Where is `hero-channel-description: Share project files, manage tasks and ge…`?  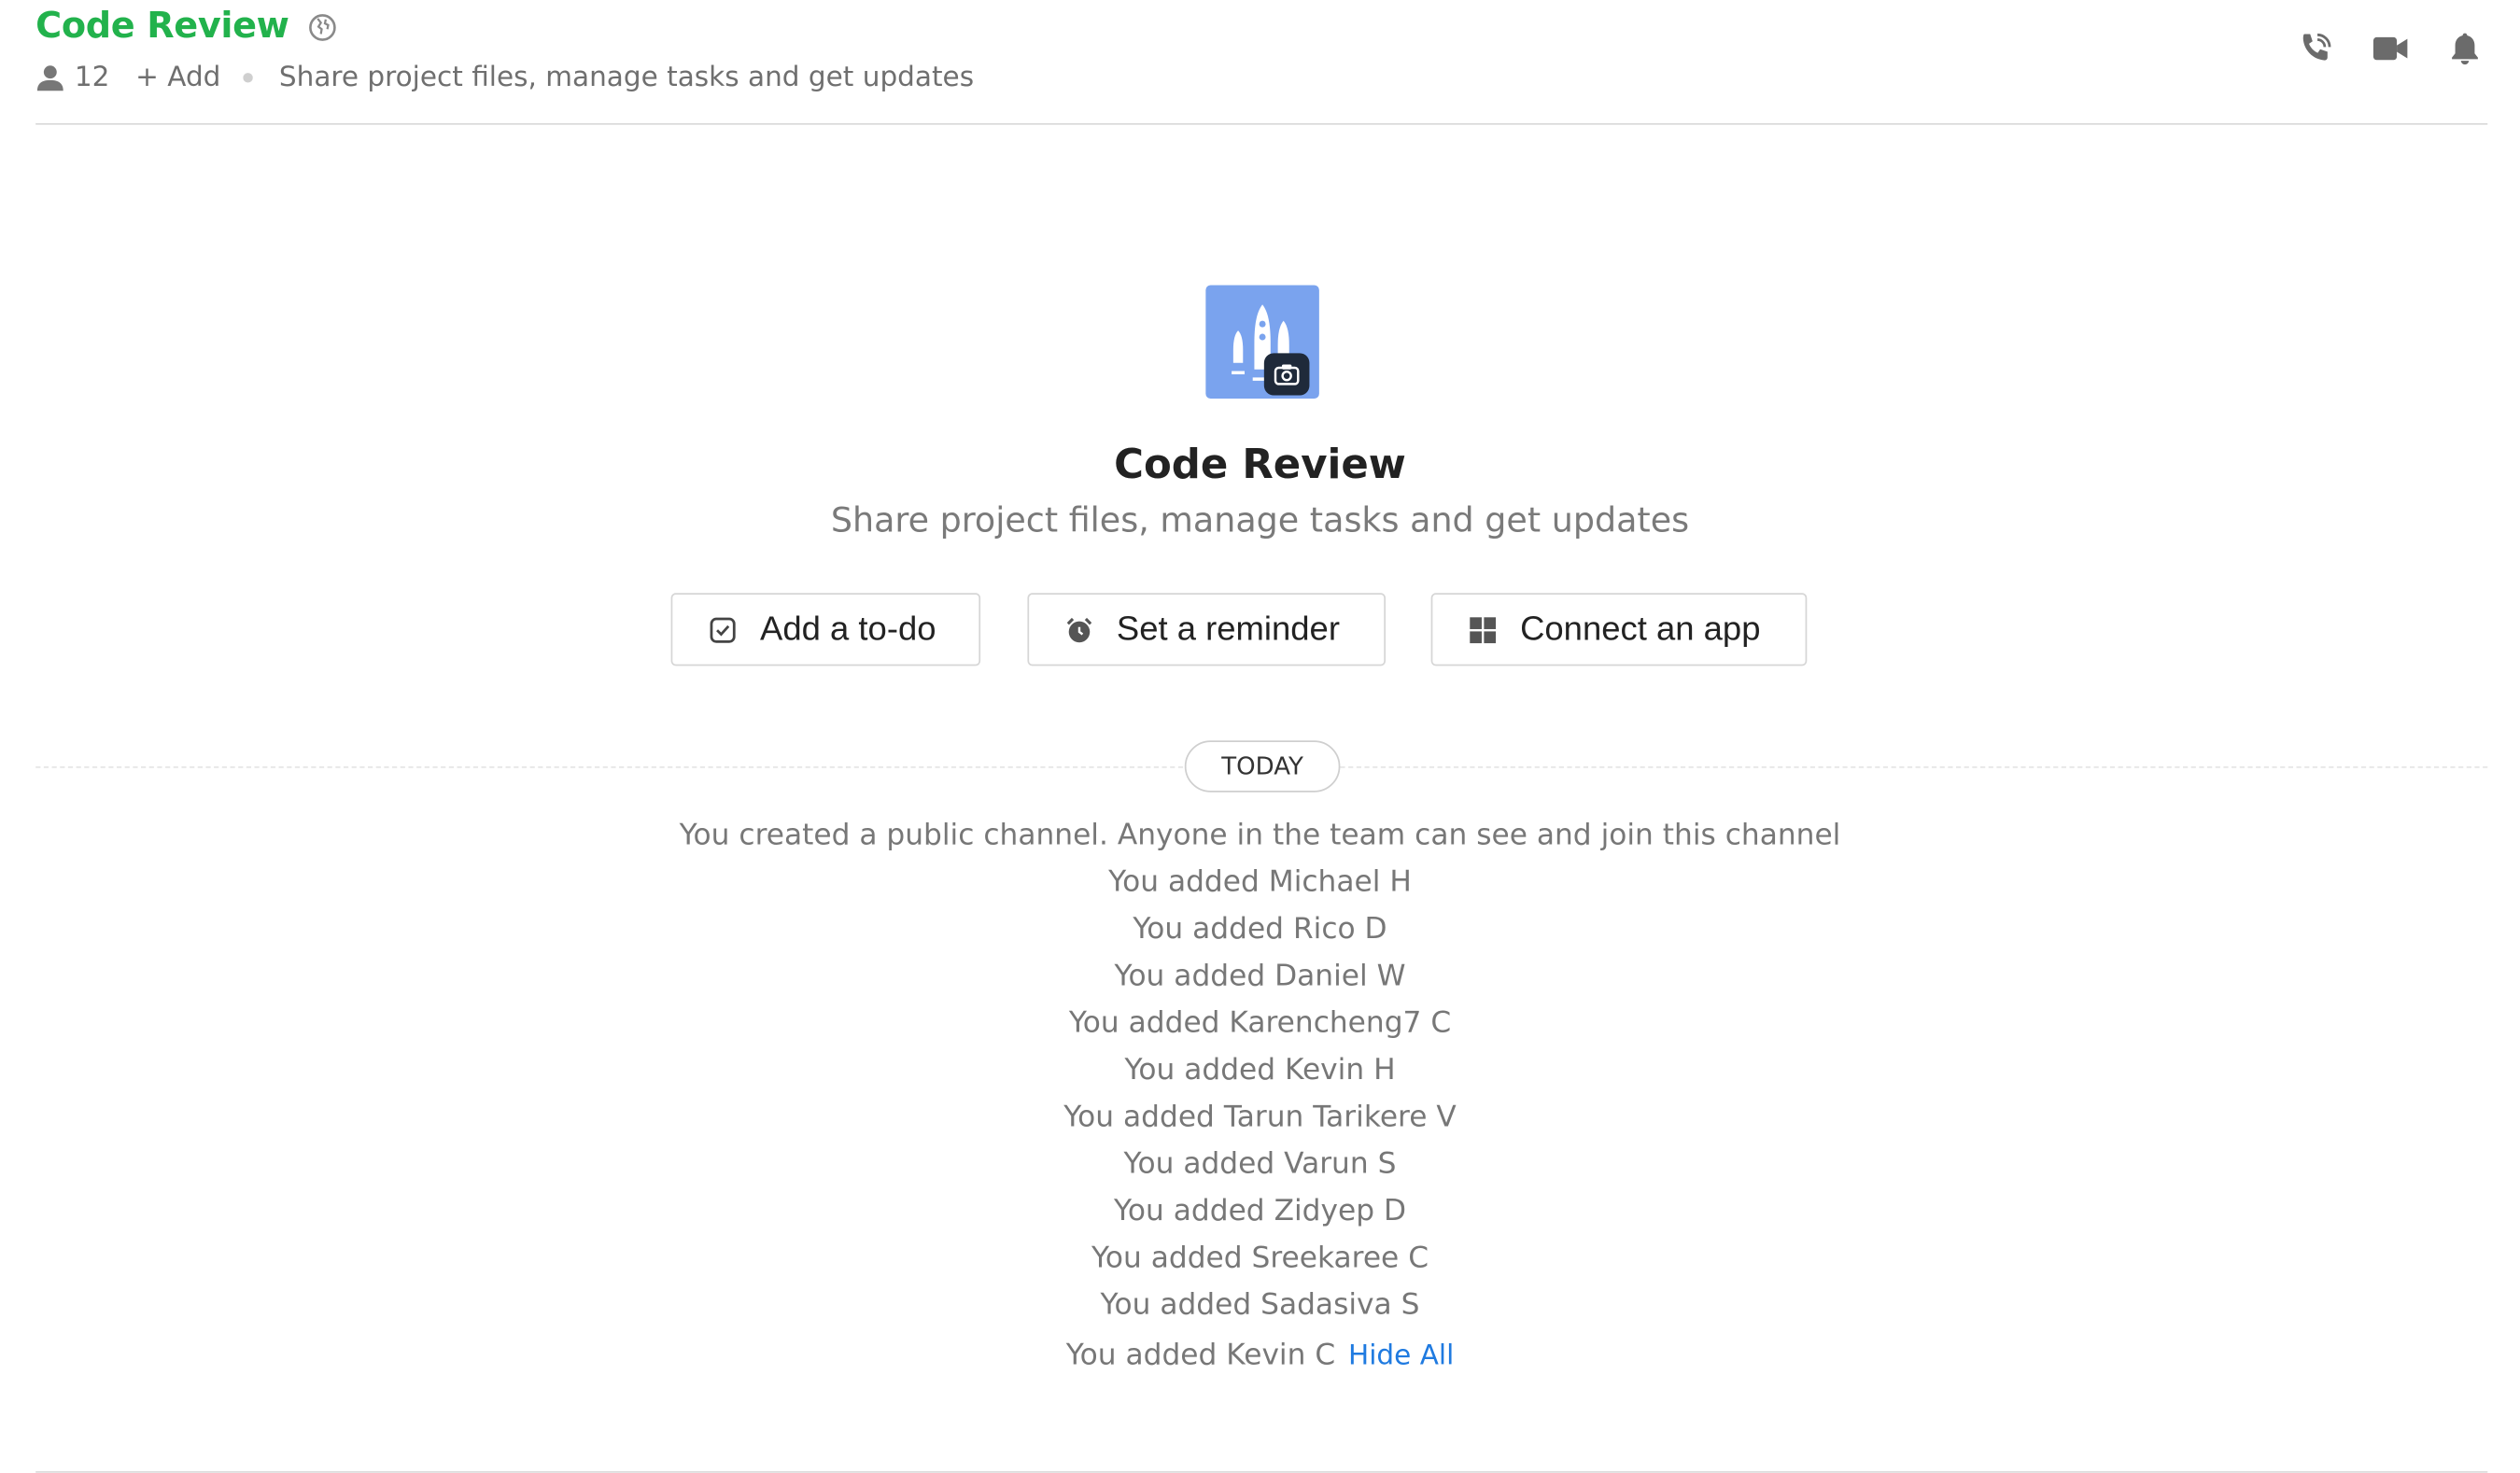 hero-channel-description: Share project files, manage tasks and ge… is located at coordinates (1260, 520).